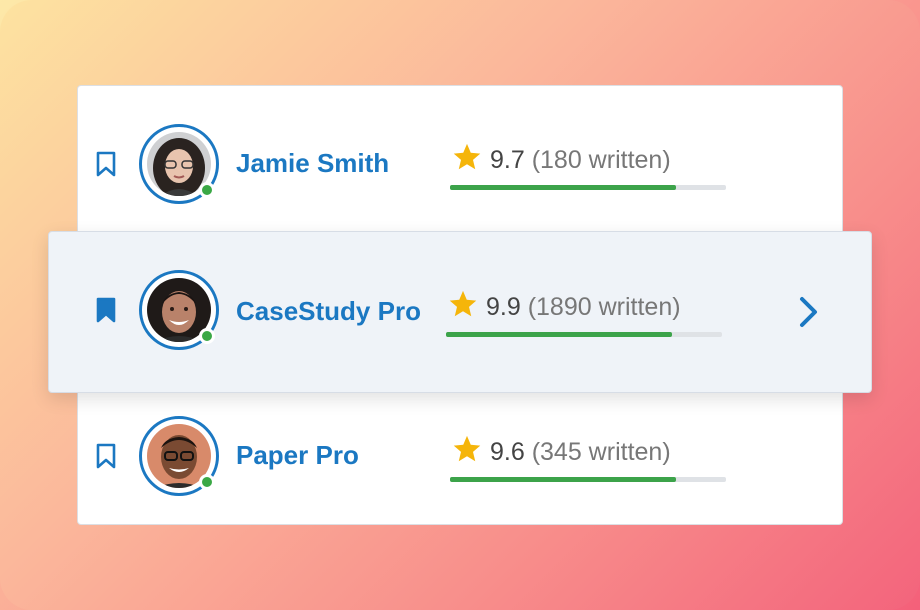 This screenshot has height=610, width=920. Describe the element at coordinates (511, 452) in the screenshot. I see `rating-score: 9.6` at that location.